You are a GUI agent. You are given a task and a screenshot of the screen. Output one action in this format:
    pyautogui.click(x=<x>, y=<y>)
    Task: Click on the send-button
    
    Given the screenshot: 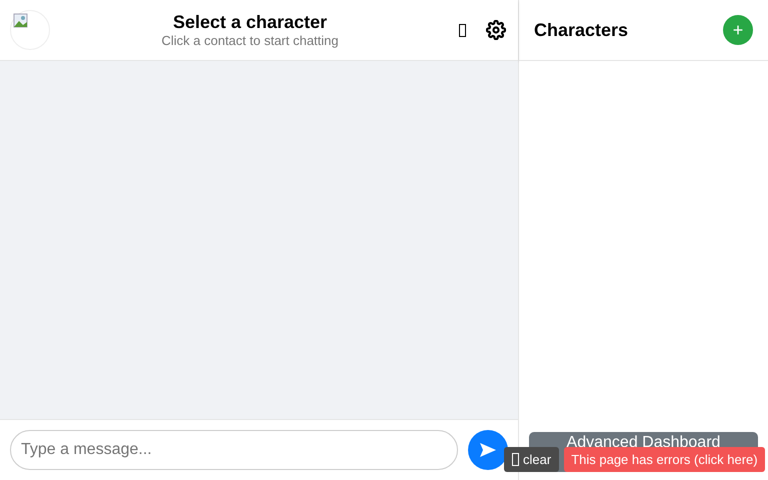 What is the action you would take?
    pyautogui.click(x=488, y=450)
    